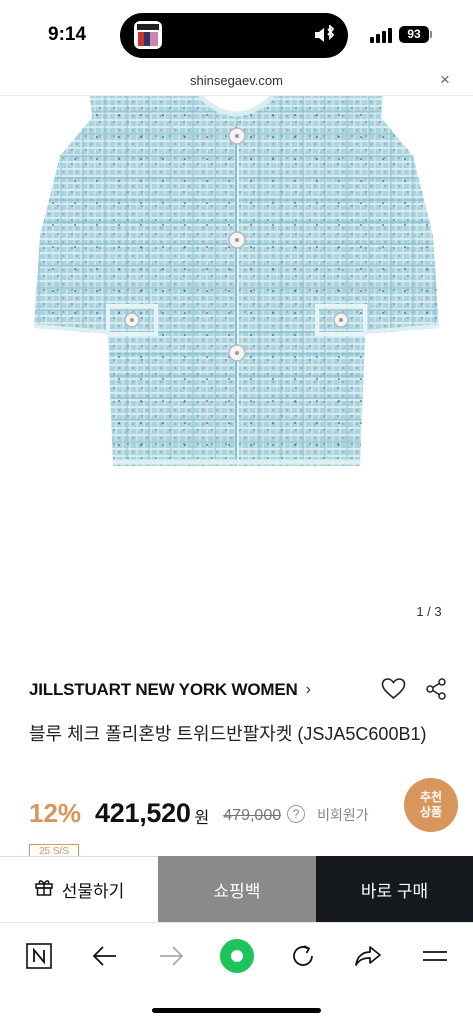 The image size is (473, 1024). Describe the element at coordinates (445, 80) in the screenshot. I see `close-icon: ×` at that location.